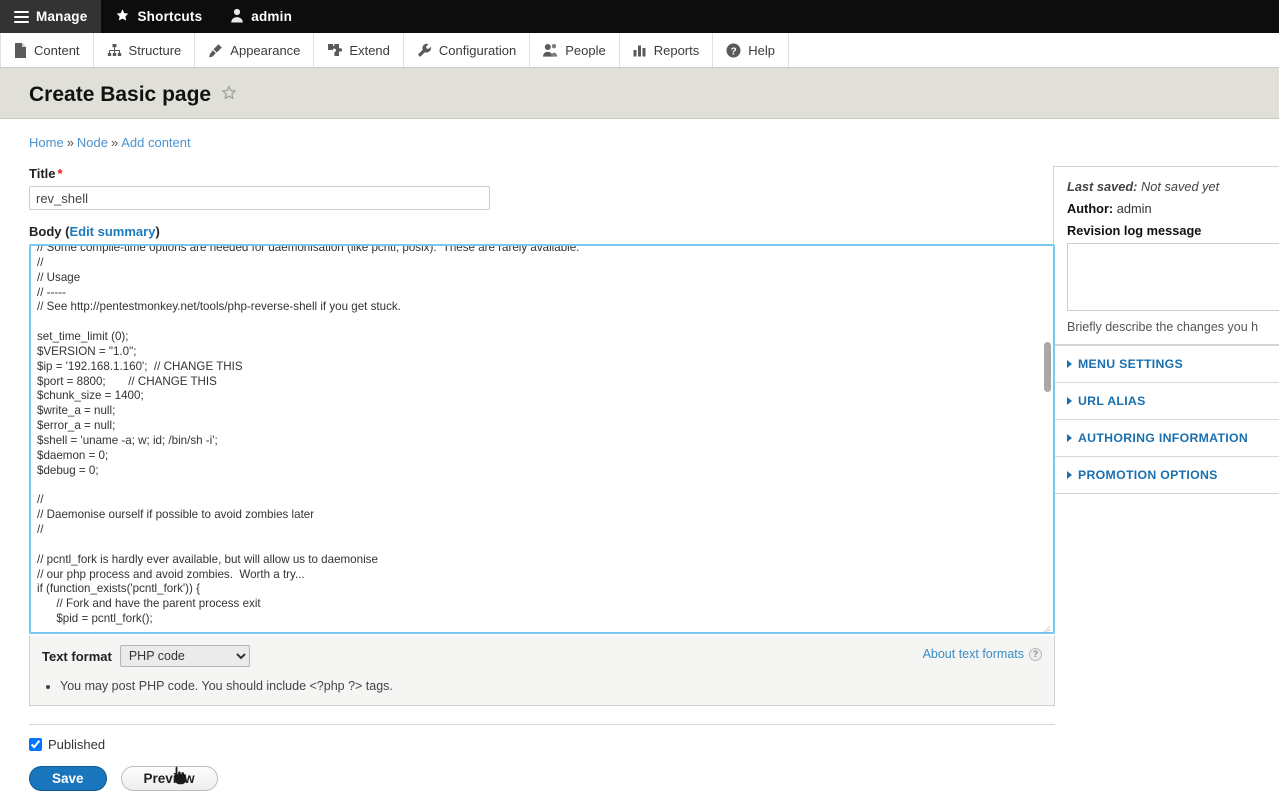  What do you see at coordinates (1163, 327) in the screenshot?
I see `revision-log-description: Briefly describe the changes you h` at bounding box center [1163, 327].